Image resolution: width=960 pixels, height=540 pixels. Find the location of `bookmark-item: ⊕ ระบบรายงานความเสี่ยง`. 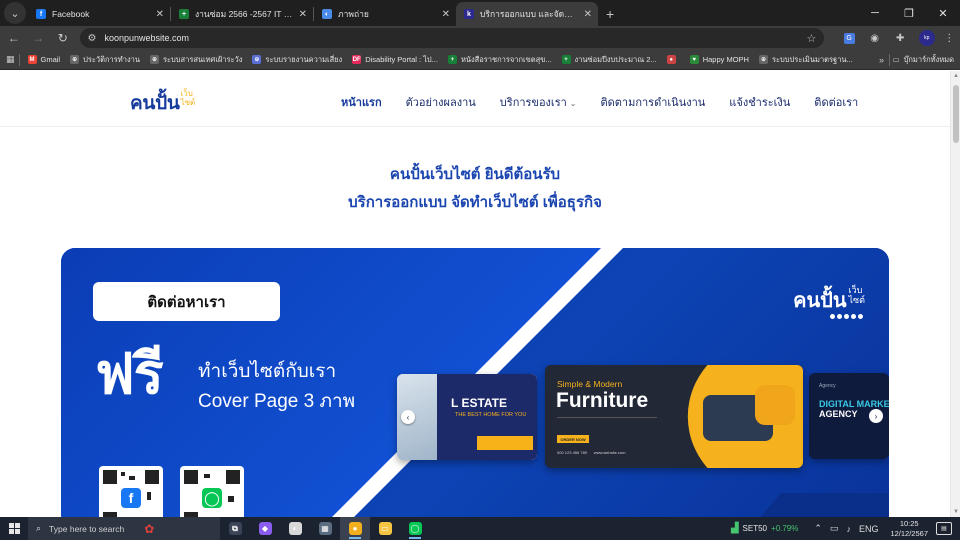

bookmark-item: ⊕ ระบบรายงานความเสี่ยง is located at coordinates (297, 60).